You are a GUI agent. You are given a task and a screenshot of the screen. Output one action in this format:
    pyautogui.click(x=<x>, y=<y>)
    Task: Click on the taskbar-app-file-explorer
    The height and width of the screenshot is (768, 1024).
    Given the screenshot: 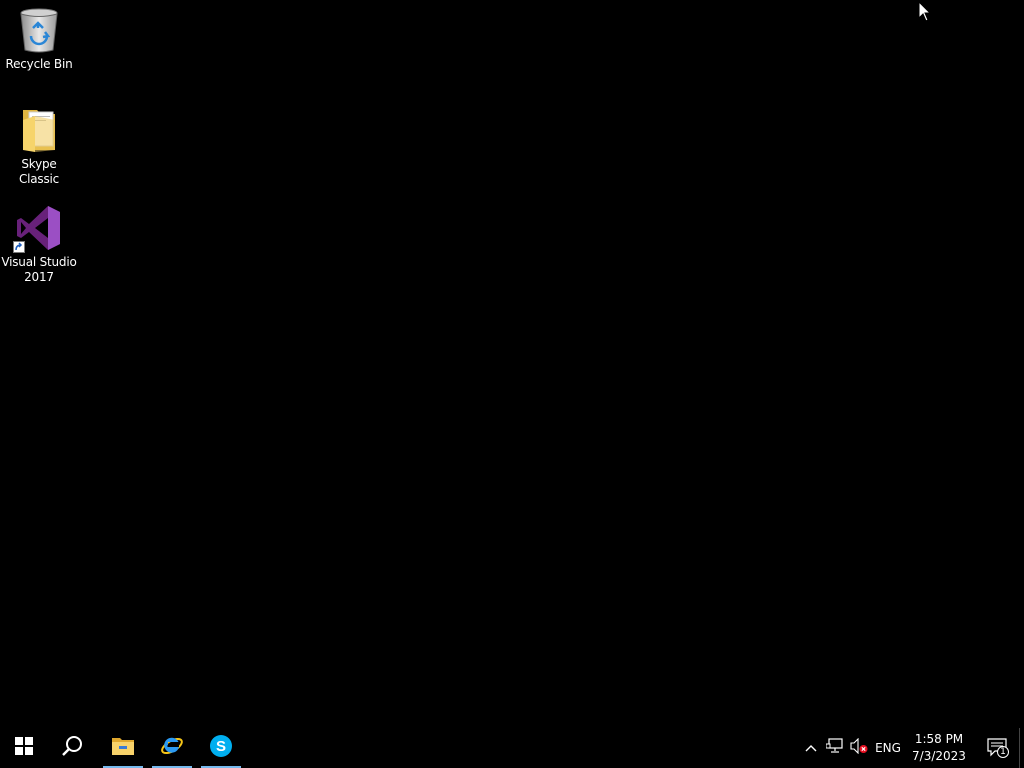 What is the action you would take?
    pyautogui.click(x=123, y=748)
    